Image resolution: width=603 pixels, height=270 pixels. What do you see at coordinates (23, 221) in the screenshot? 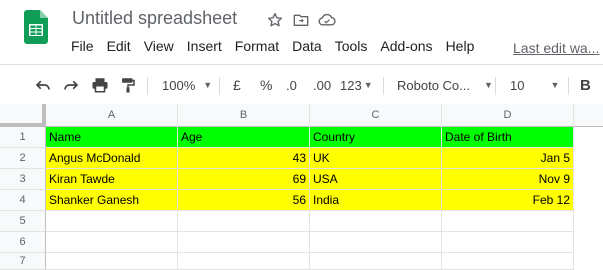
I see `row-header: 5` at bounding box center [23, 221].